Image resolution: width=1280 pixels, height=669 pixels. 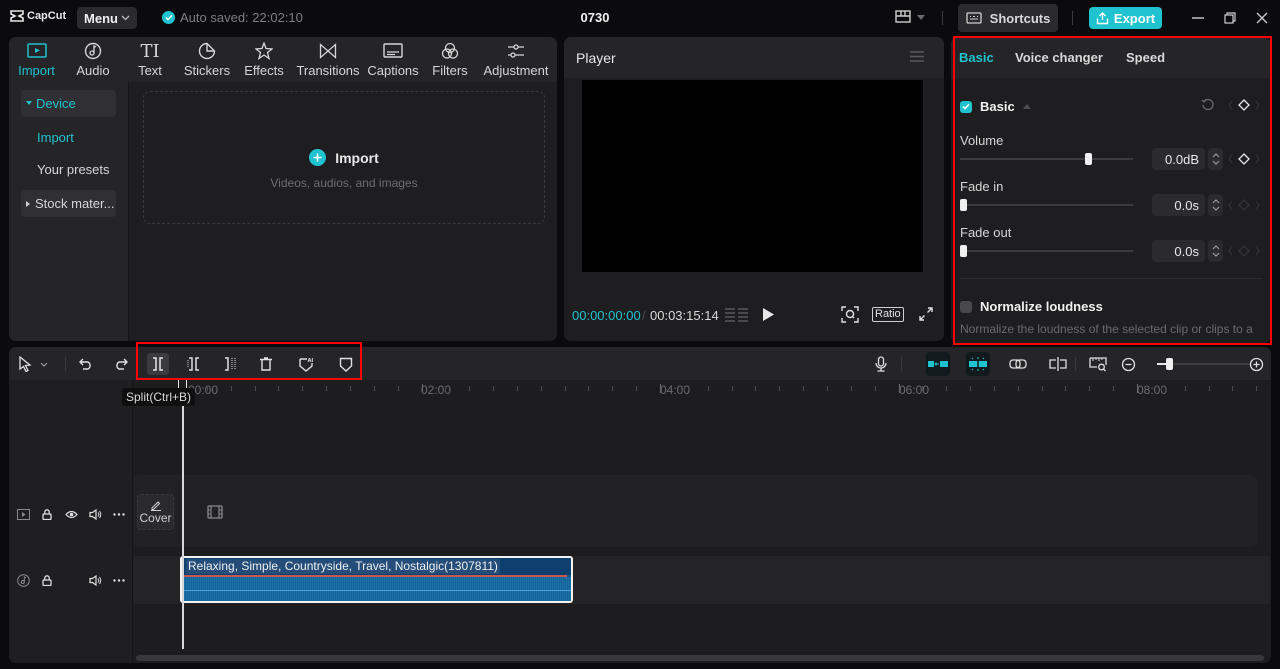 What do you see at coordinates (910, 17) in the screenshot?
I see `layout-button` at bounding box center [910, 17].